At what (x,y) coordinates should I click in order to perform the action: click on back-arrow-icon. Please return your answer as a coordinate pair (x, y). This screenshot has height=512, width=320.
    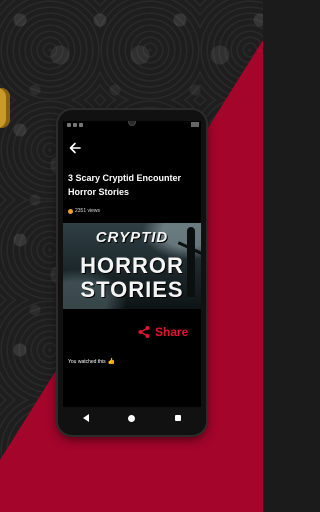
    Looking at the image, I should click on (75, 148).